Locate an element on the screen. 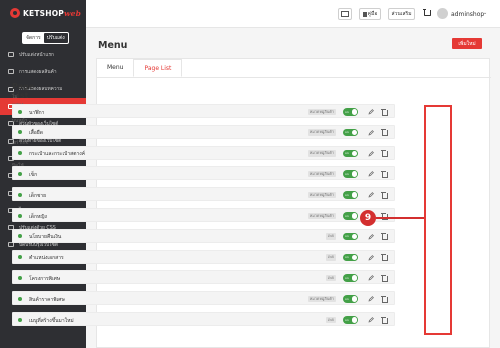  list-item: ตำแหน่งเอกสาร เพจ on is located at coordinates (203, 256).